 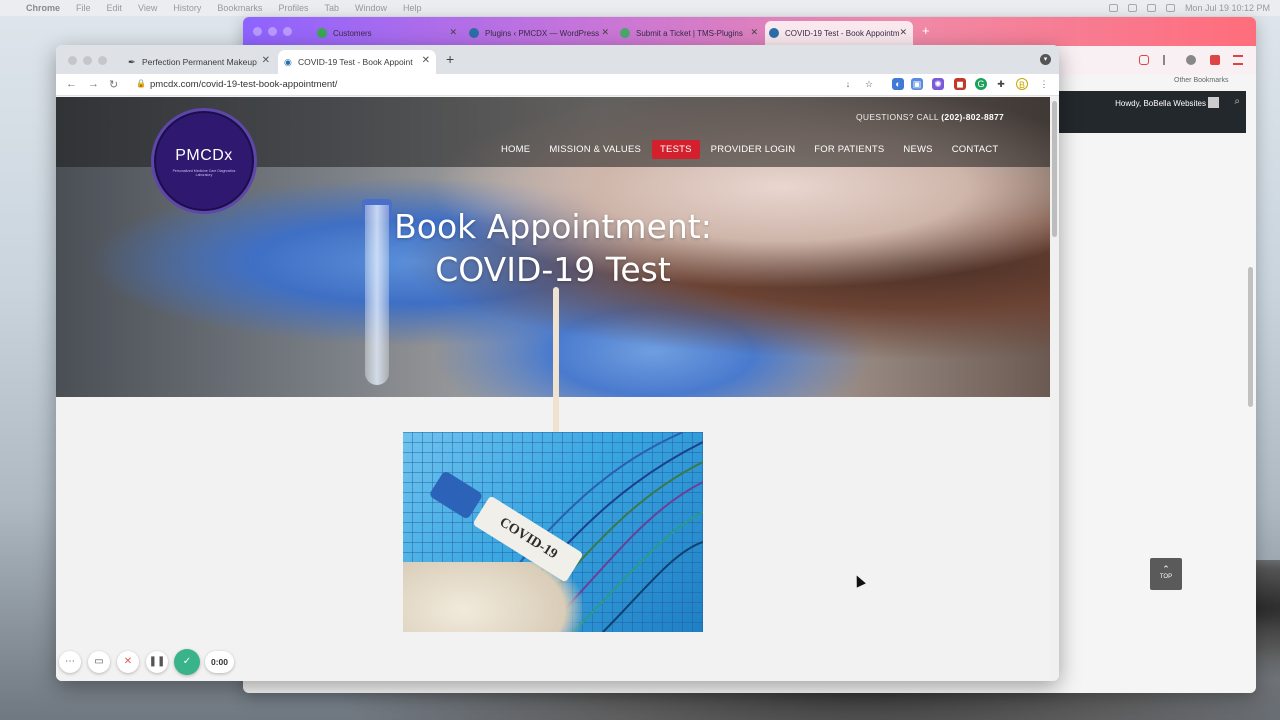 I want to click on status-icons: Mon Jul 19 10:12 PM, so click(x=1189, y=8).